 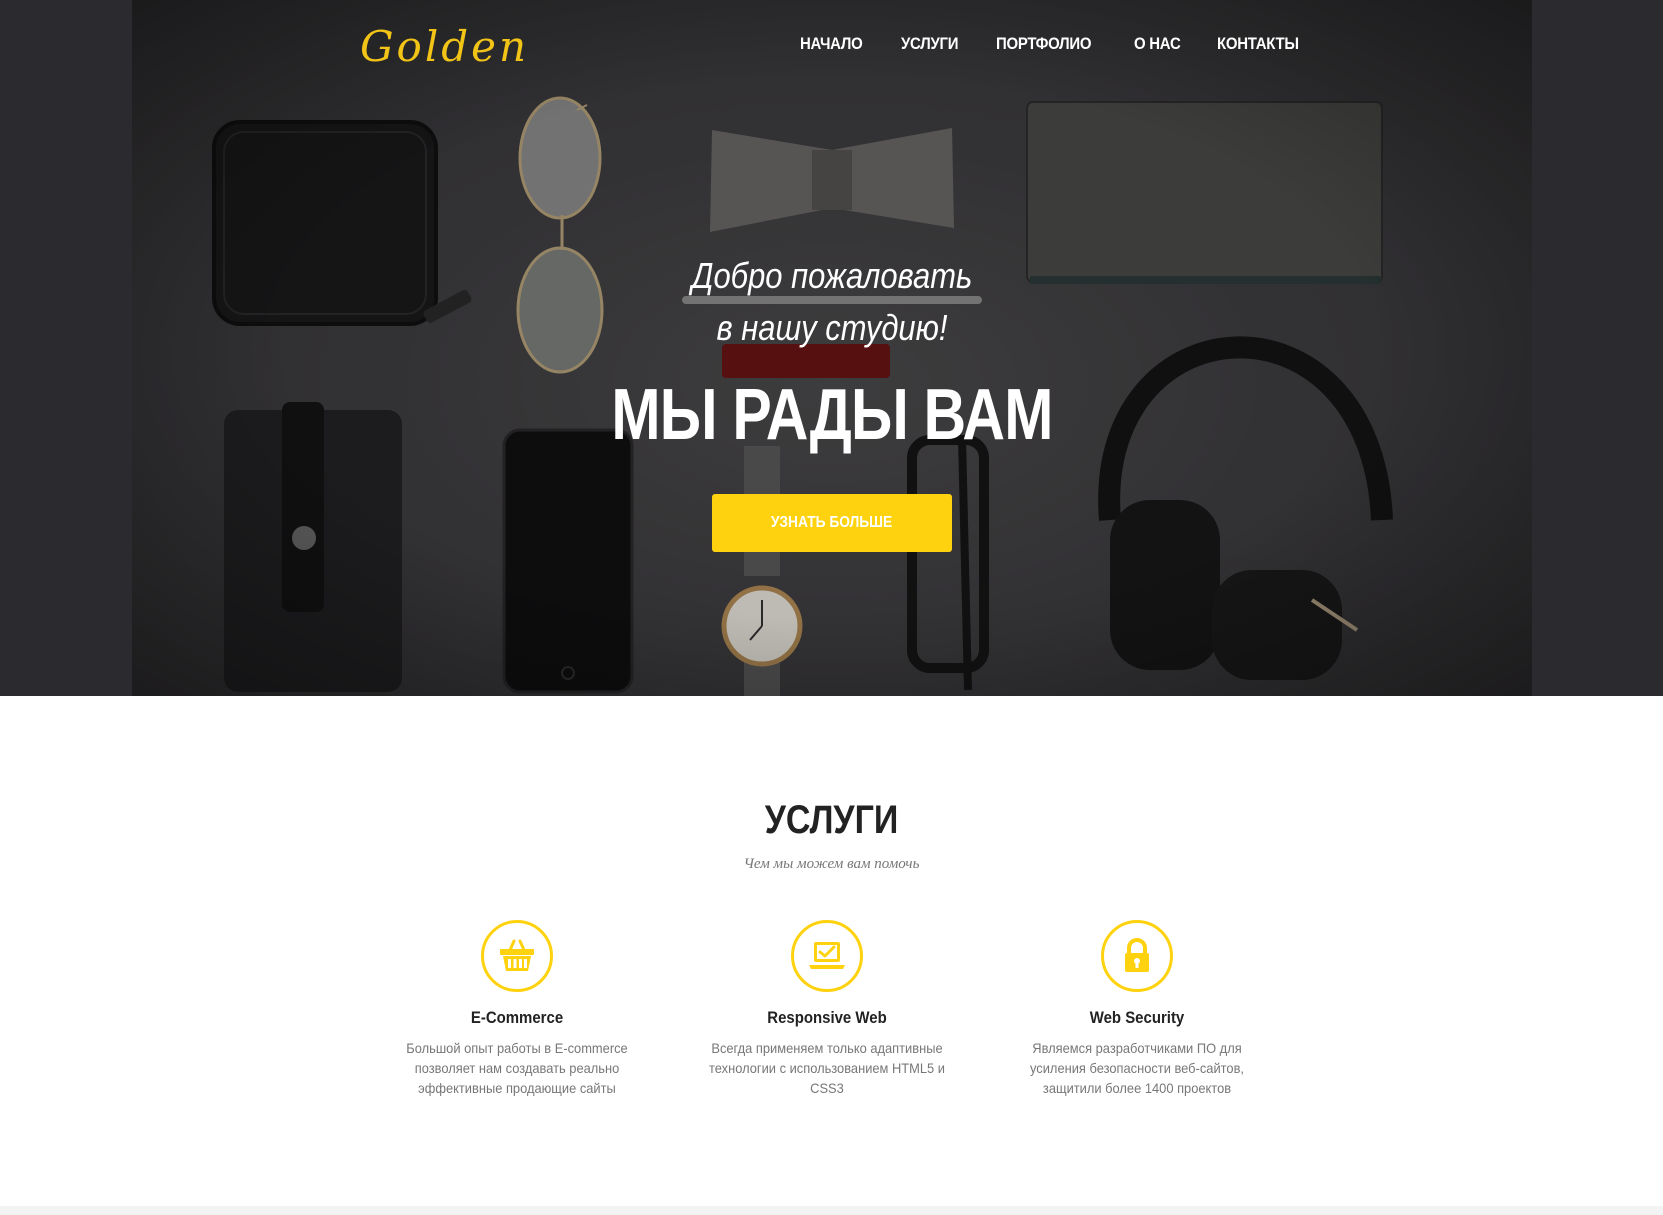 I want to click on service-title: E-Commerce, so click(x=517, y=1017).